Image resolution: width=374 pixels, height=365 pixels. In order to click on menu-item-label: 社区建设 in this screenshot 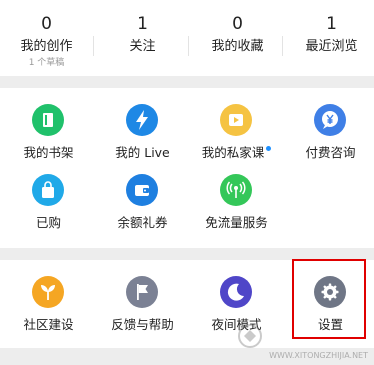, I will do `click(48, 324)`.